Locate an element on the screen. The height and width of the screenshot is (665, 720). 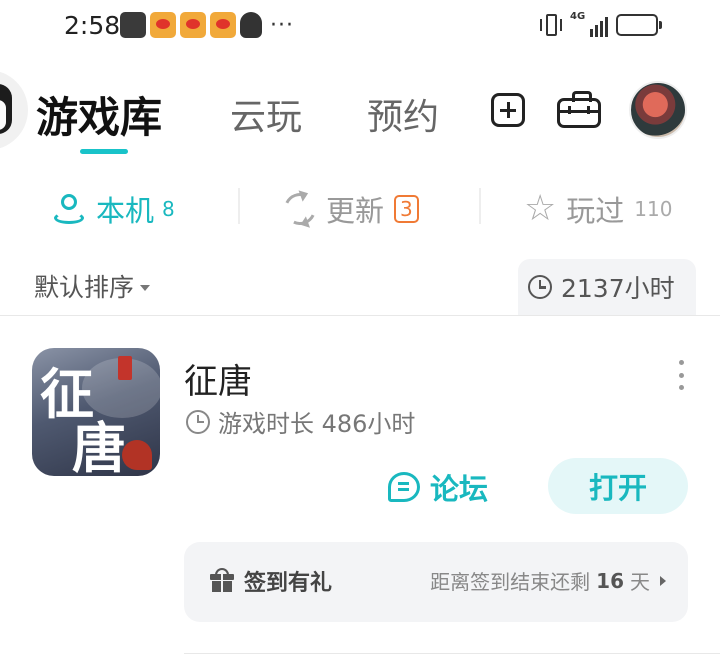
notification-icons: ··· is located at coordinates (207, 25).